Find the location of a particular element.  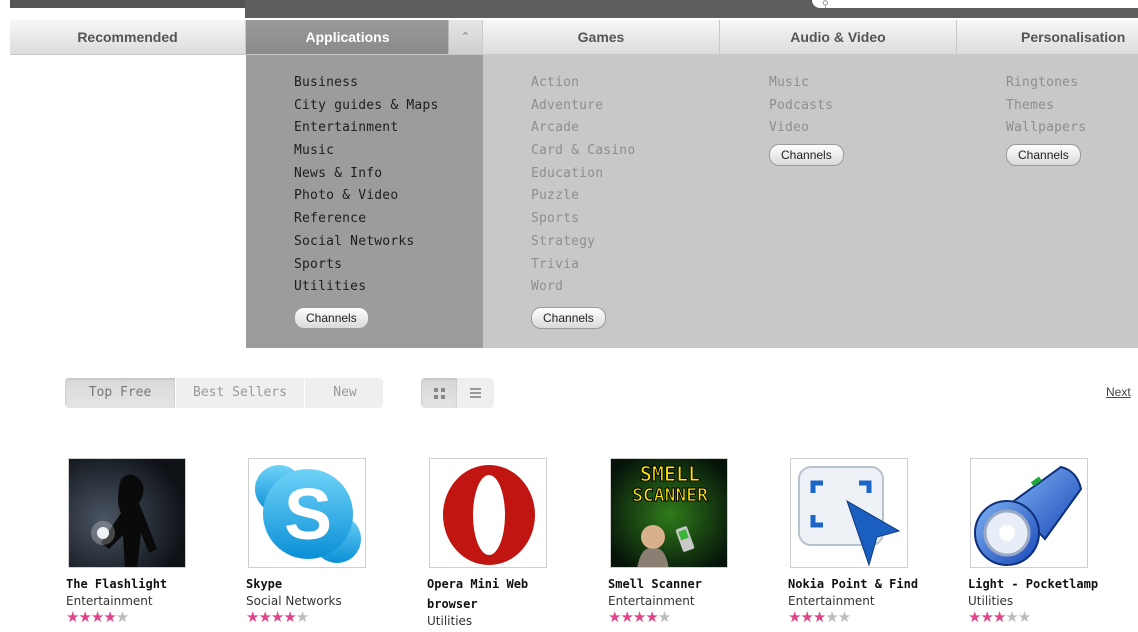

filter-top-free: Top Free is located at coordinates (120, 393).